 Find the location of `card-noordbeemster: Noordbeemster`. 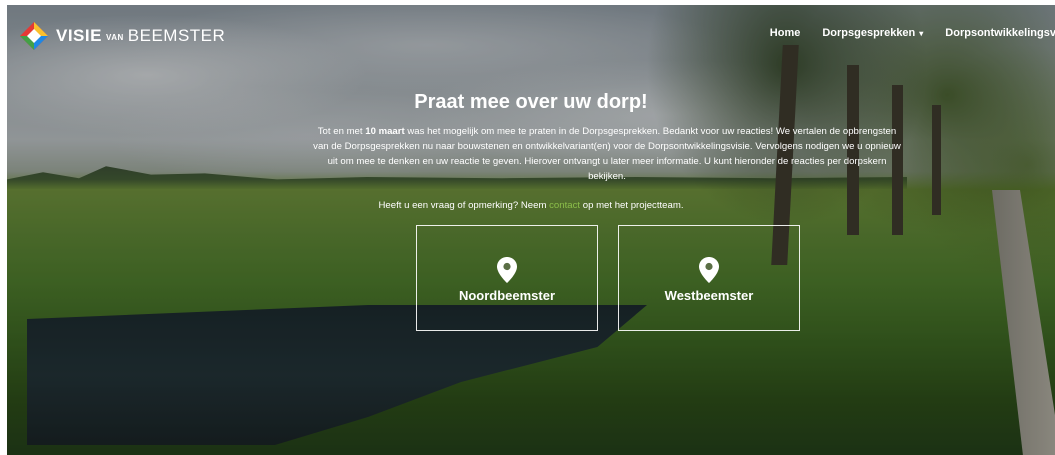

card-noordbeemster: Noordbeemster is located at coordinates (507, 278).